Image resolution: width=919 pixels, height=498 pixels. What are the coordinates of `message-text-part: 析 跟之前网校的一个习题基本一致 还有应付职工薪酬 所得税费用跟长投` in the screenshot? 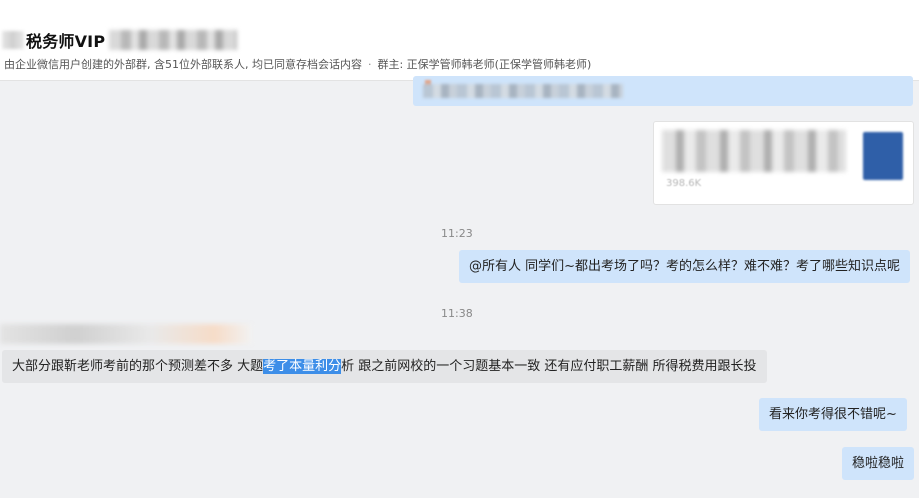 It's located at (549, 366).